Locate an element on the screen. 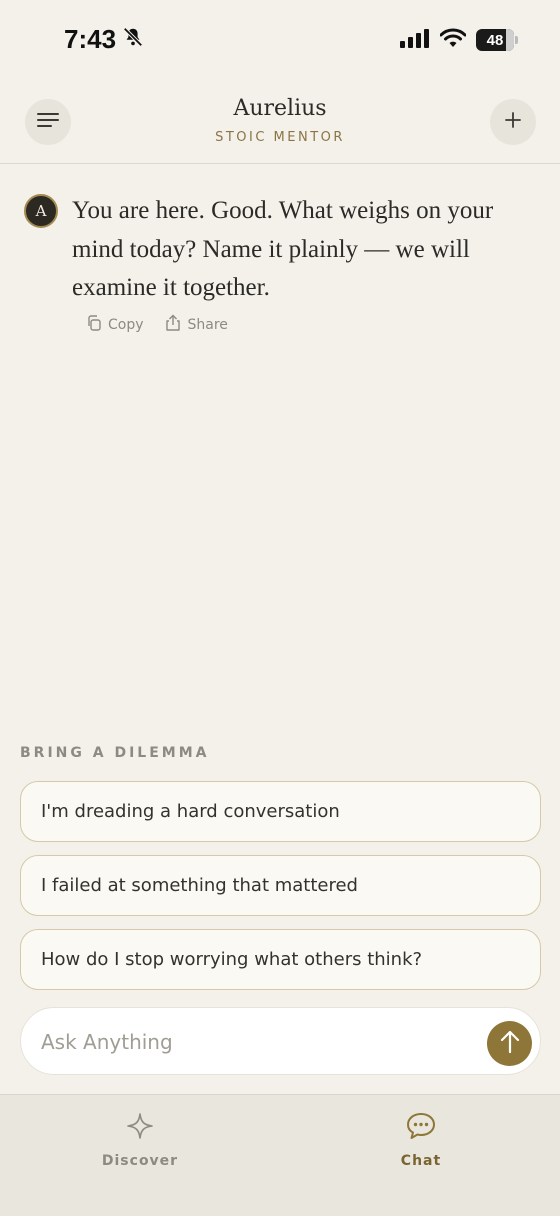 This screenshot has width=560, height=1216. ask-input is located at coordinates (251, 1042).